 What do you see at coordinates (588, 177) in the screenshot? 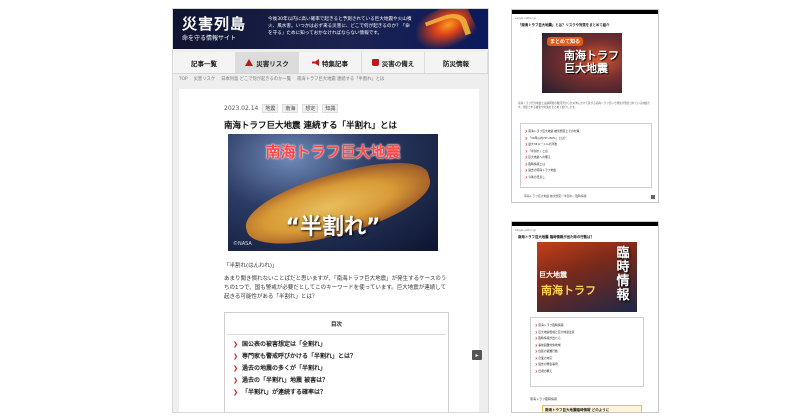
I see `thumb-toc-item: 今後の見直し` at bounding box center [588, 177].